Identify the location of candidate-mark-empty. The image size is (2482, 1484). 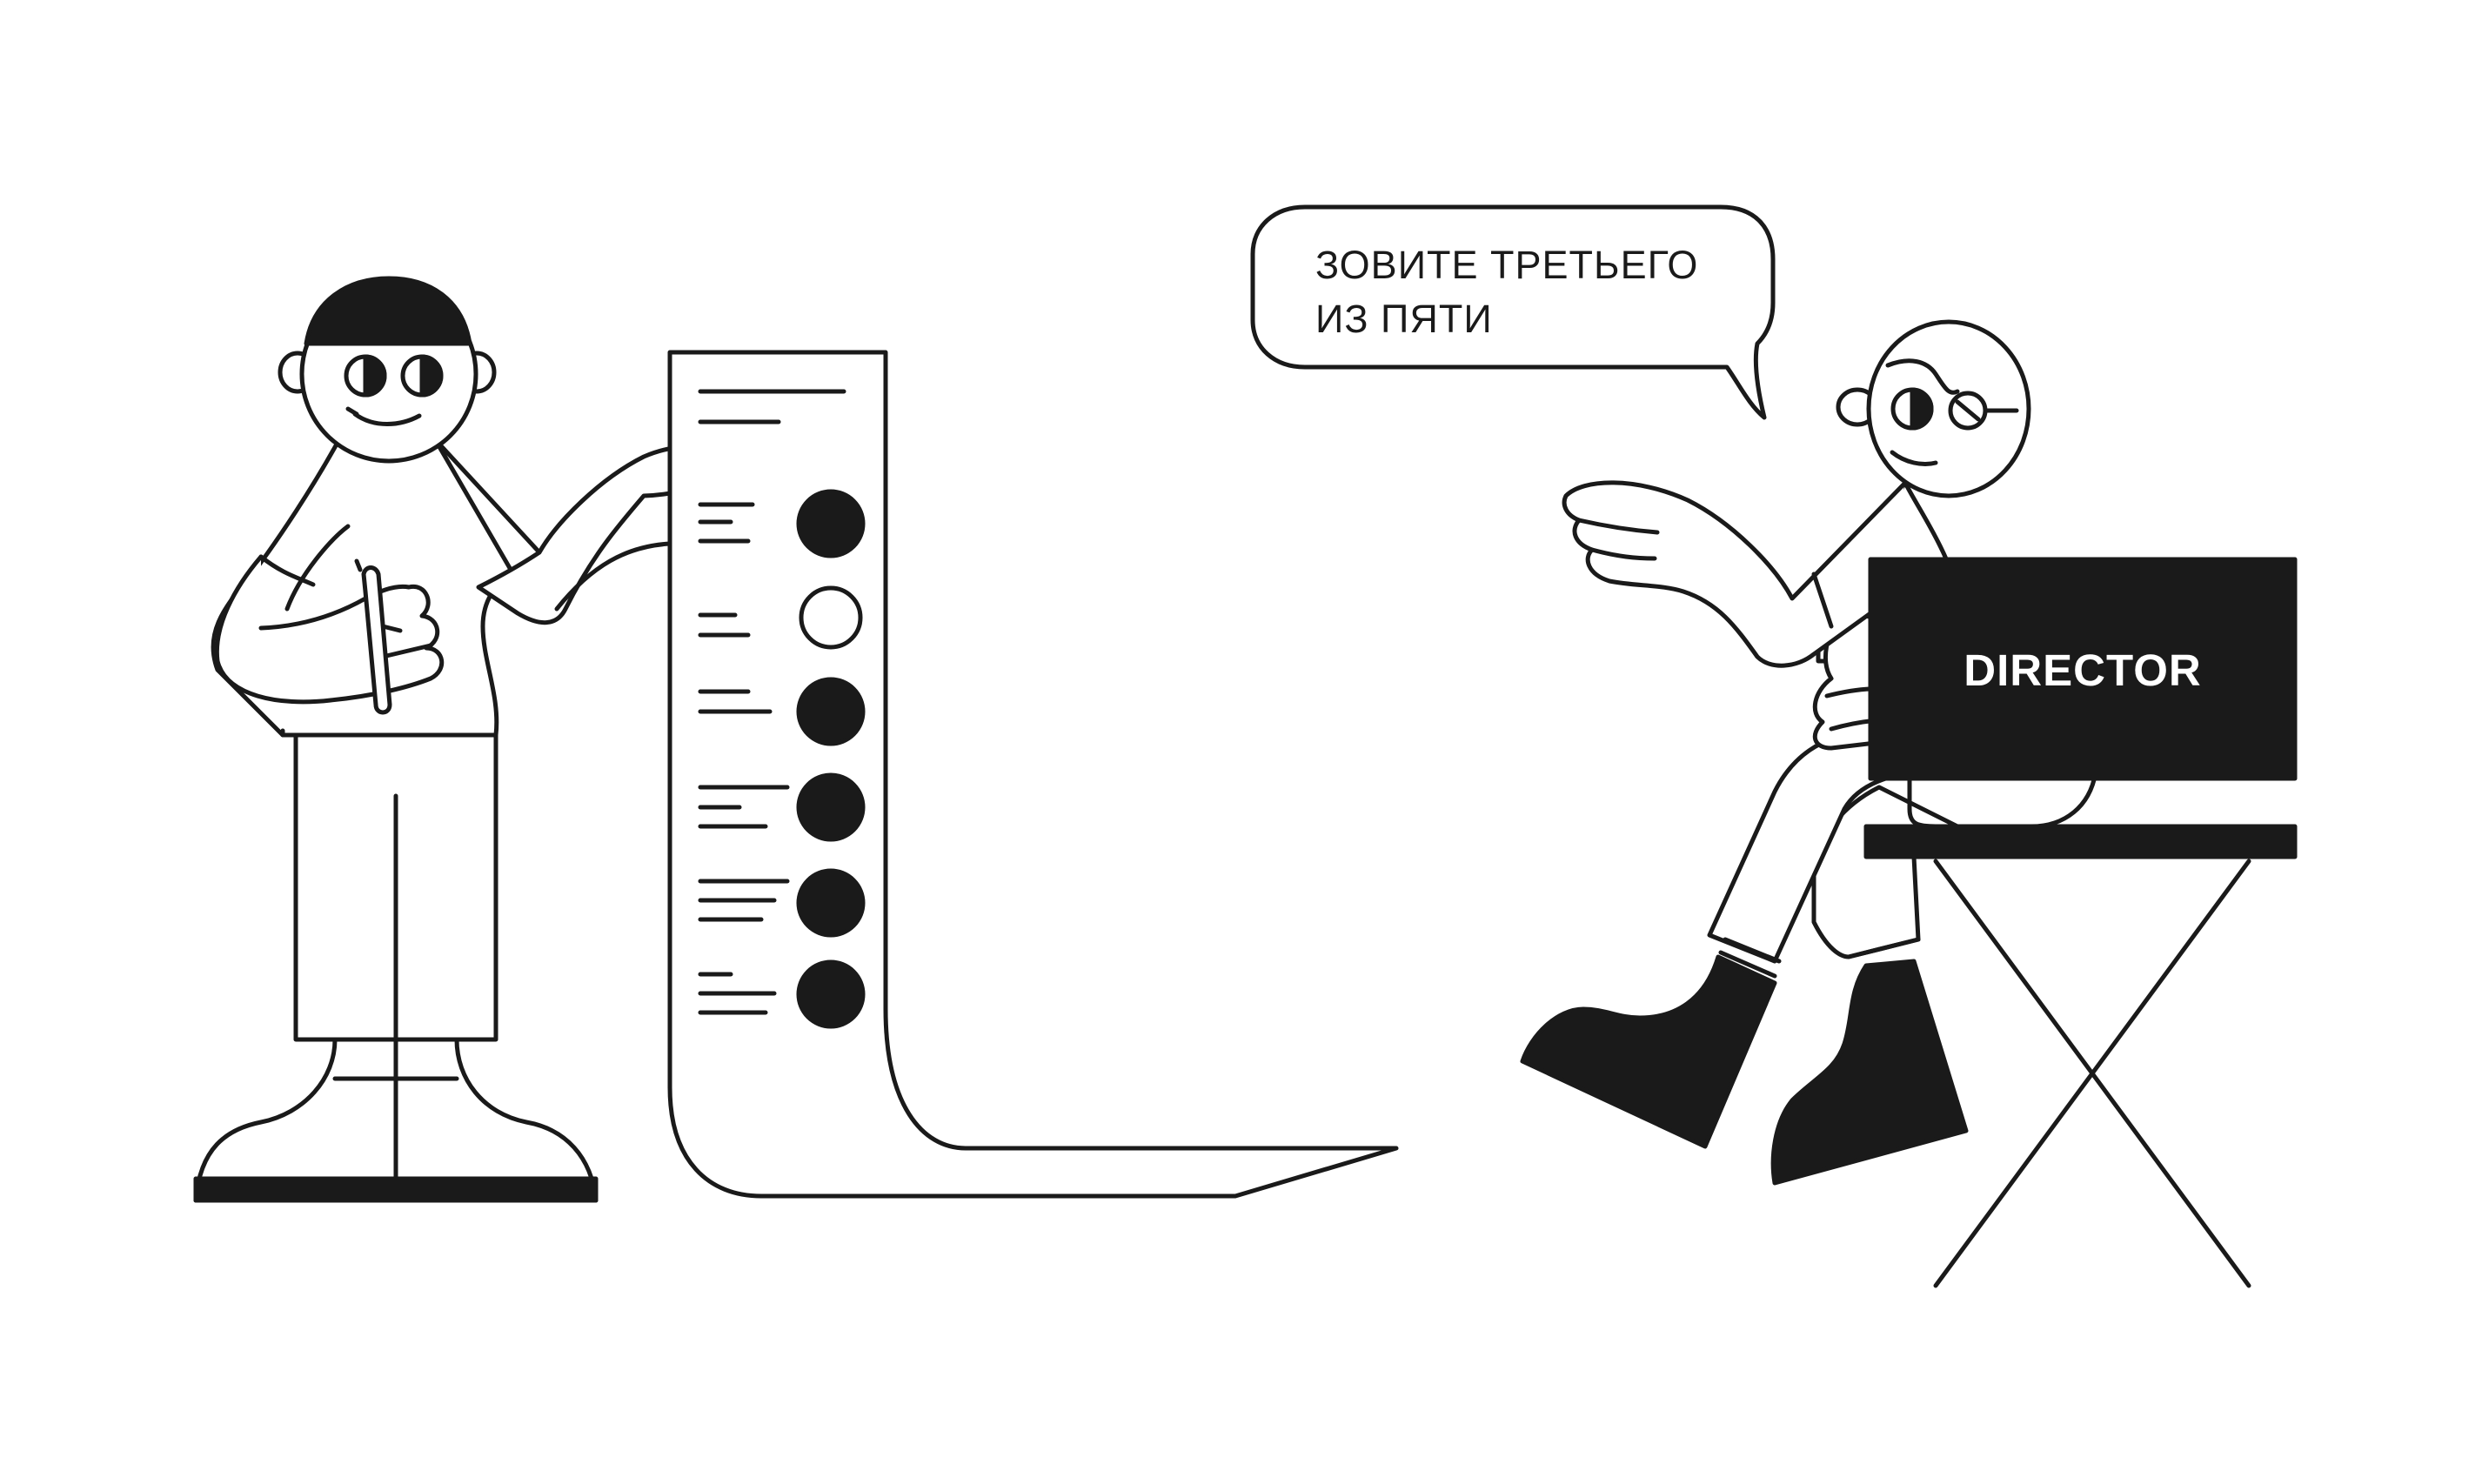
(831, 617).